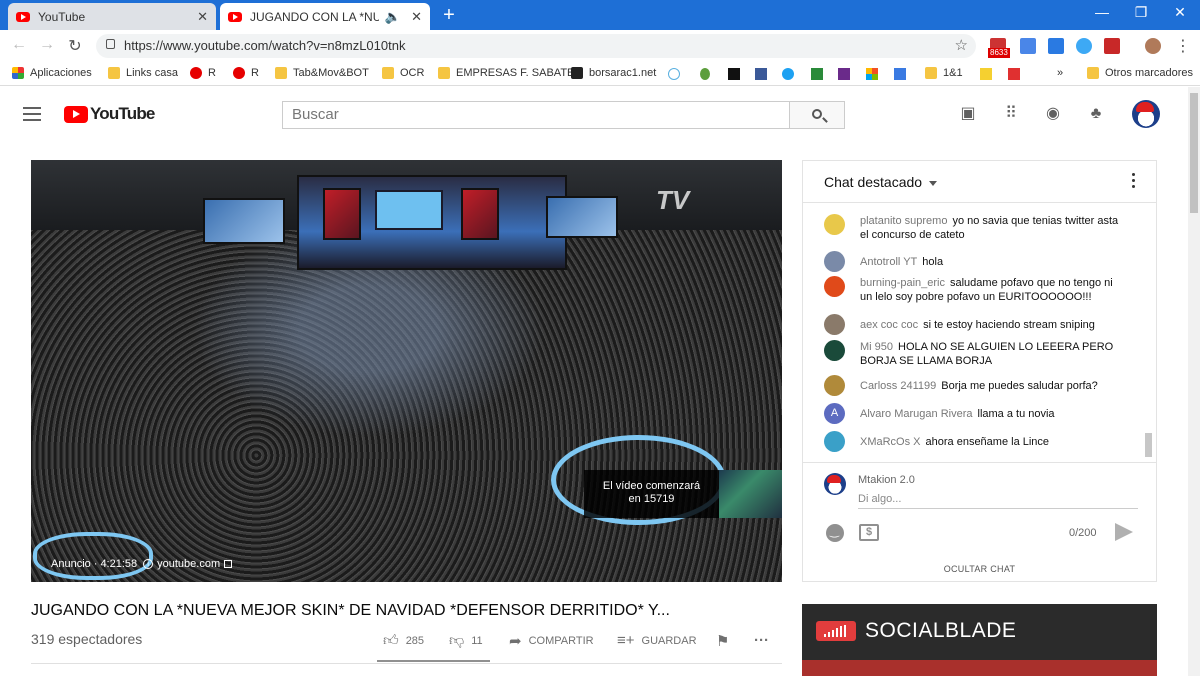 The width and height of the screenshot is (1200, 676). Describe the element at coordinates (19, 45) in the screenshot. I see `back-button: ←` at that location.